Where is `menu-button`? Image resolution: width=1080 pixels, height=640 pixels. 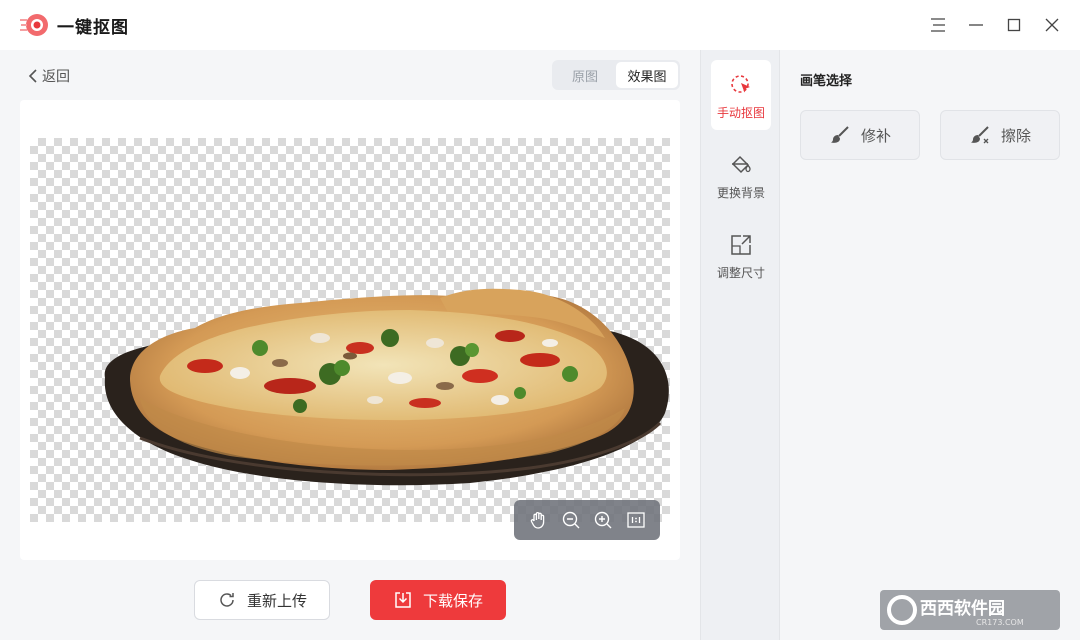
menu-button is located at coordinates (938, 25).